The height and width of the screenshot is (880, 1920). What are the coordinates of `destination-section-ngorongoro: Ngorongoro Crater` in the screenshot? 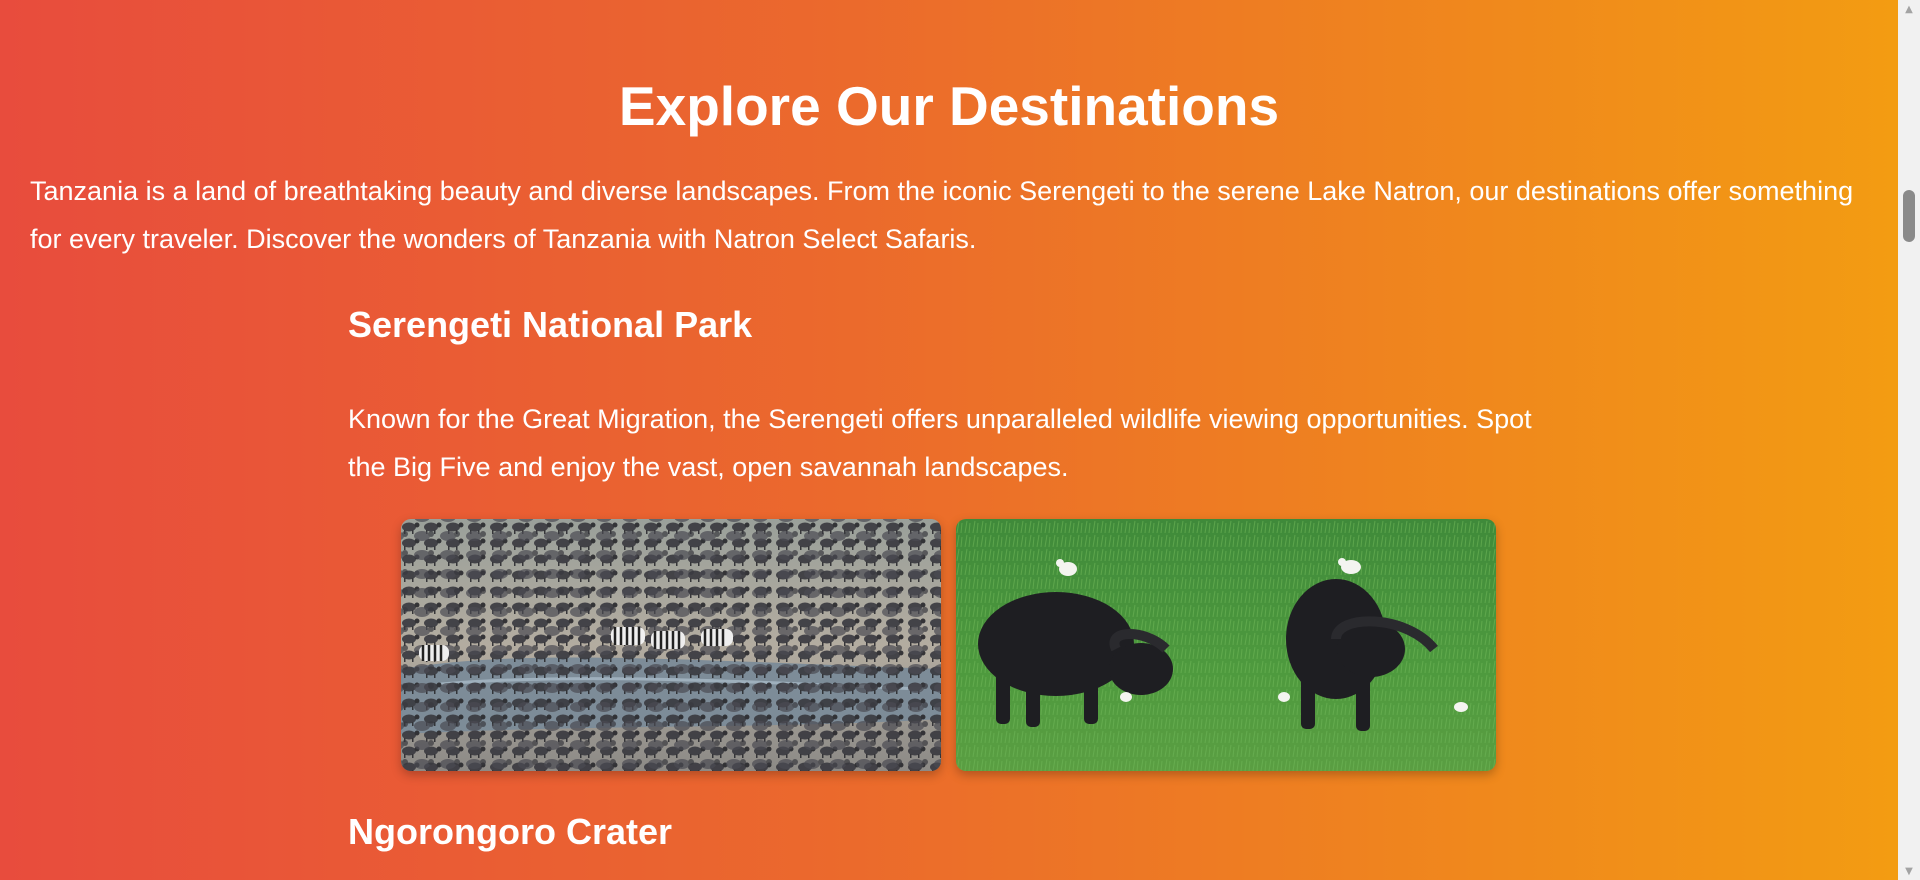 It's located at (953, 832).